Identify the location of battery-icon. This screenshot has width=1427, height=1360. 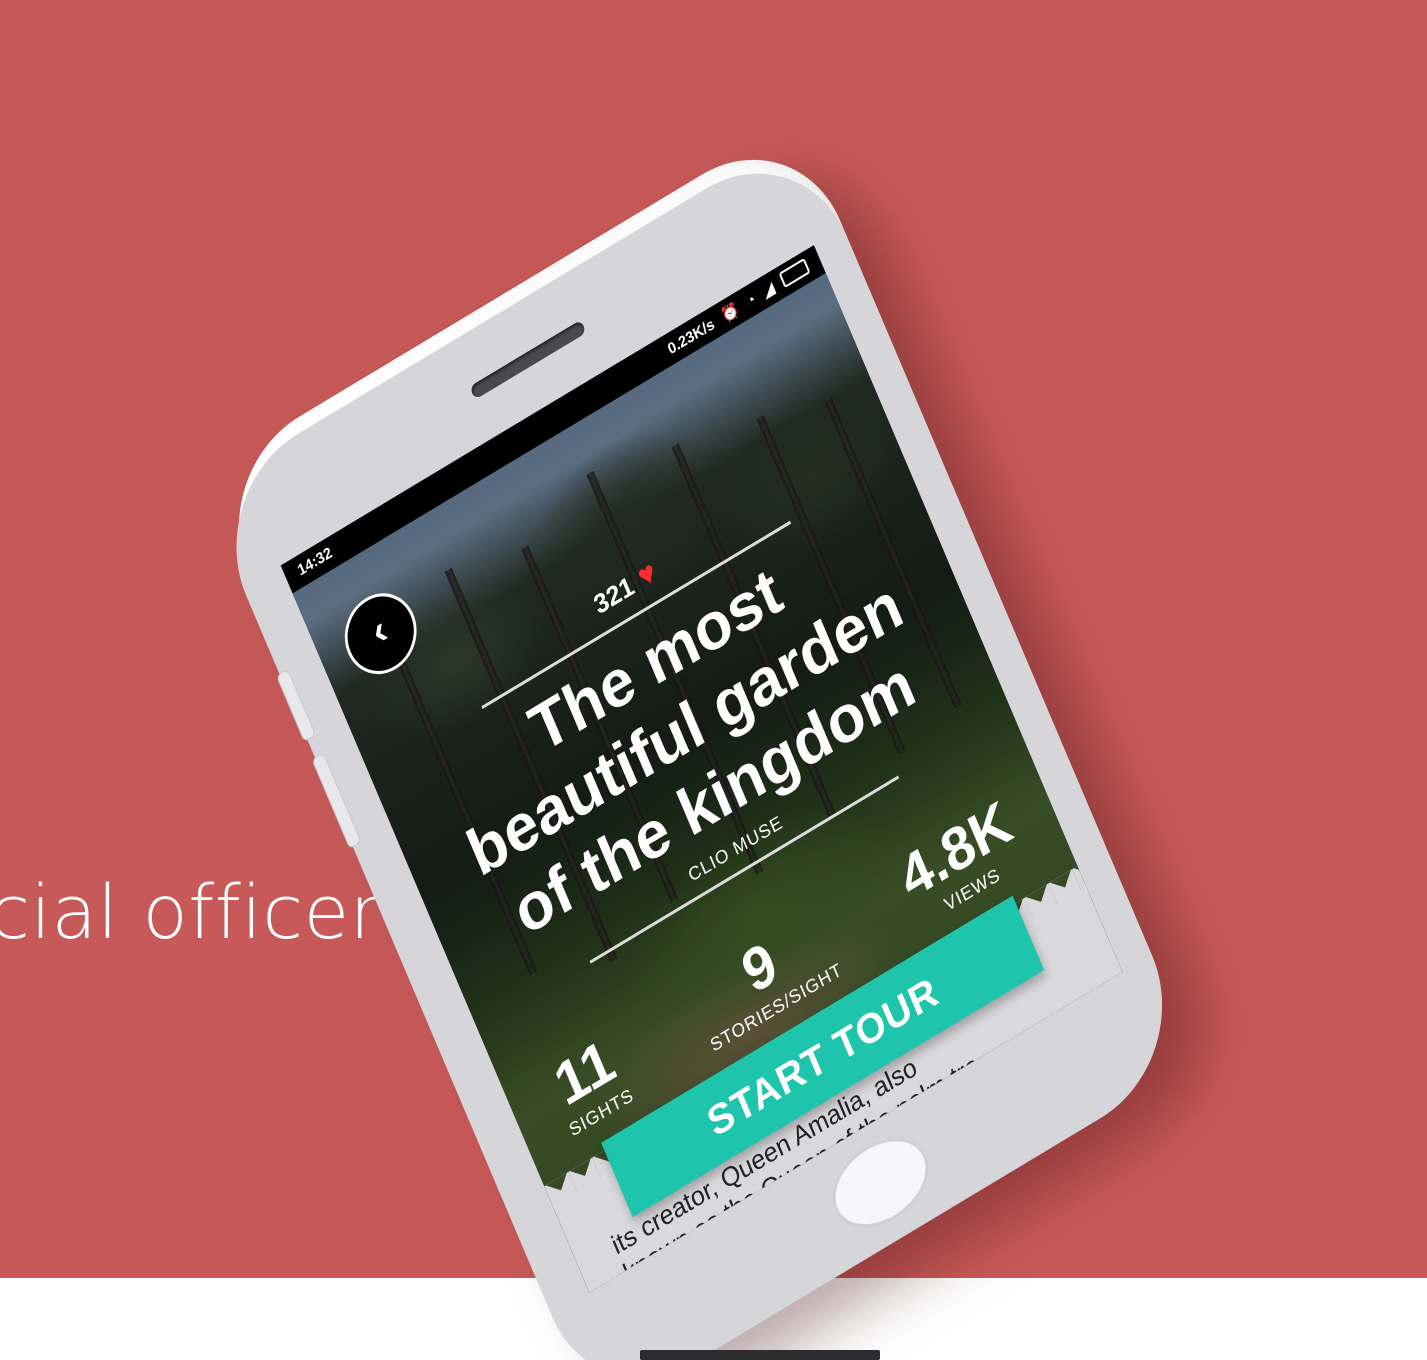
(794, 273).